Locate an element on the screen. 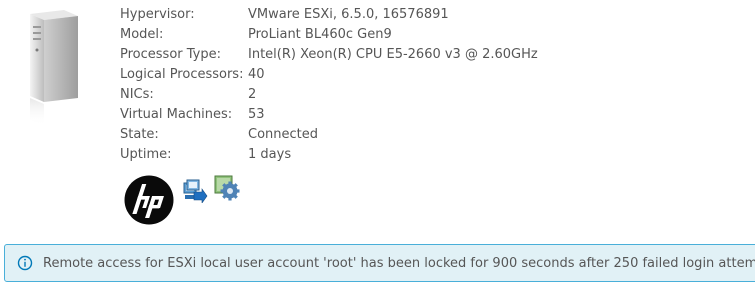 This screenshot has width=755, height=291. hp-logo is located at coordinates (149, 200).